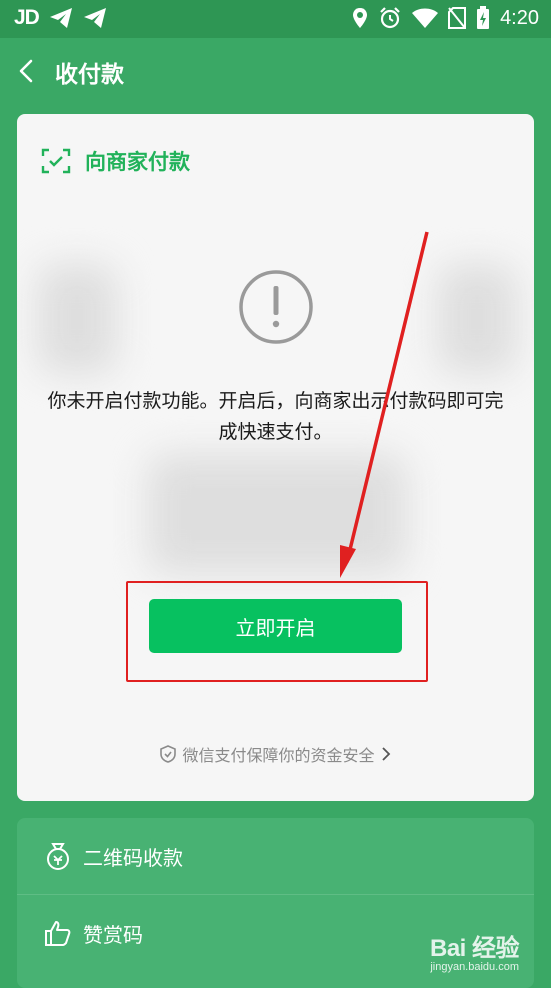  Describe the element at coordinates (519, 17) in the screenshot. I see `status-time: 4:20` at that location.